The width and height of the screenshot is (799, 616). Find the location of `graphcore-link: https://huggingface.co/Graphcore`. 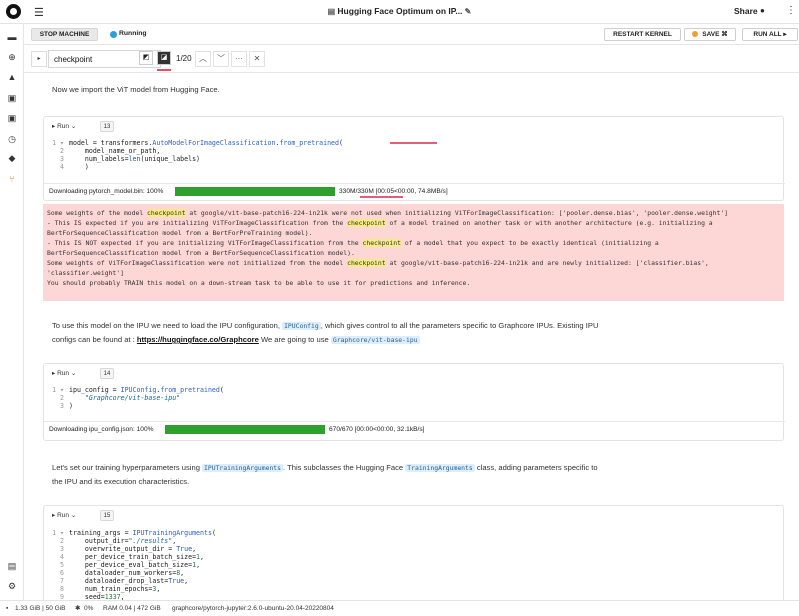

graphcore-link: https://huggingface.co/Graphcore is located at coordinates (198, 339).